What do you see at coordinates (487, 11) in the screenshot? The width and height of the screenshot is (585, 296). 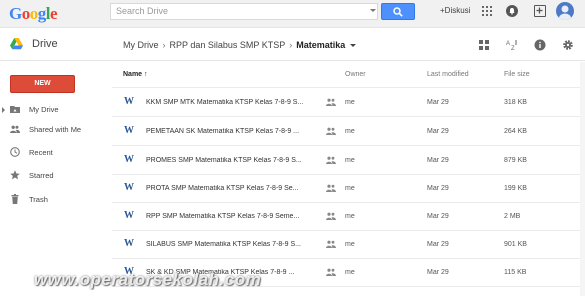 I see `apps-grid-icon` at bounding box center [487, 11].